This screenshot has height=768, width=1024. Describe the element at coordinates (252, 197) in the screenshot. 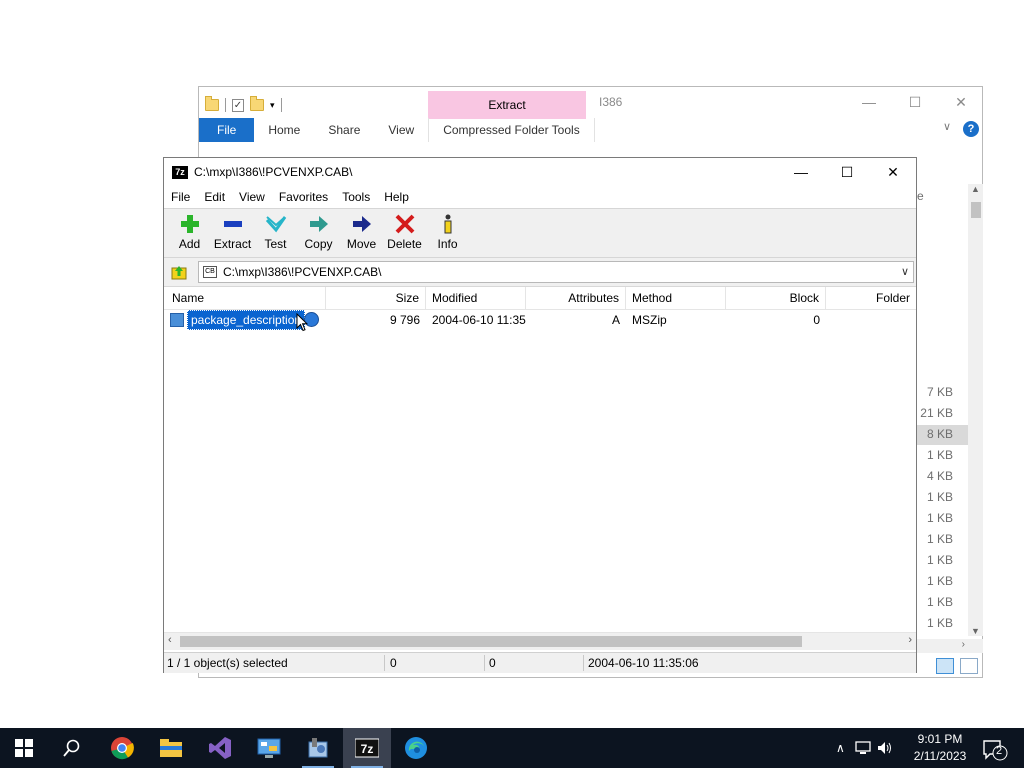

I see `menu-view: View` at that location.